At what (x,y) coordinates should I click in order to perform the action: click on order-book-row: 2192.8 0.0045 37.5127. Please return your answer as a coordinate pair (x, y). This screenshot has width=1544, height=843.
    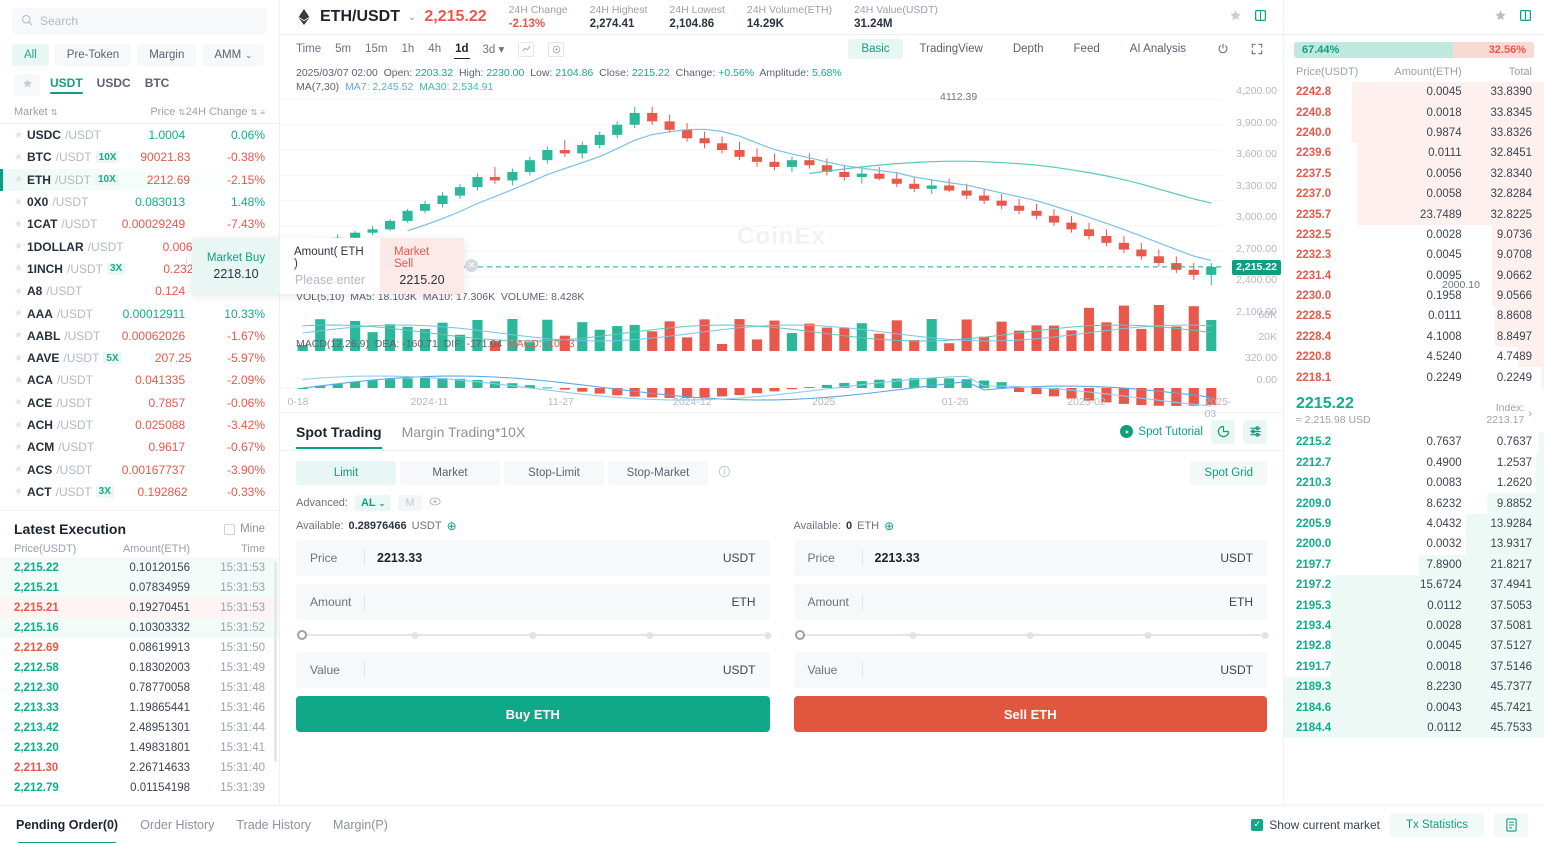
    Looking at the image, I should click on (1414, 646).